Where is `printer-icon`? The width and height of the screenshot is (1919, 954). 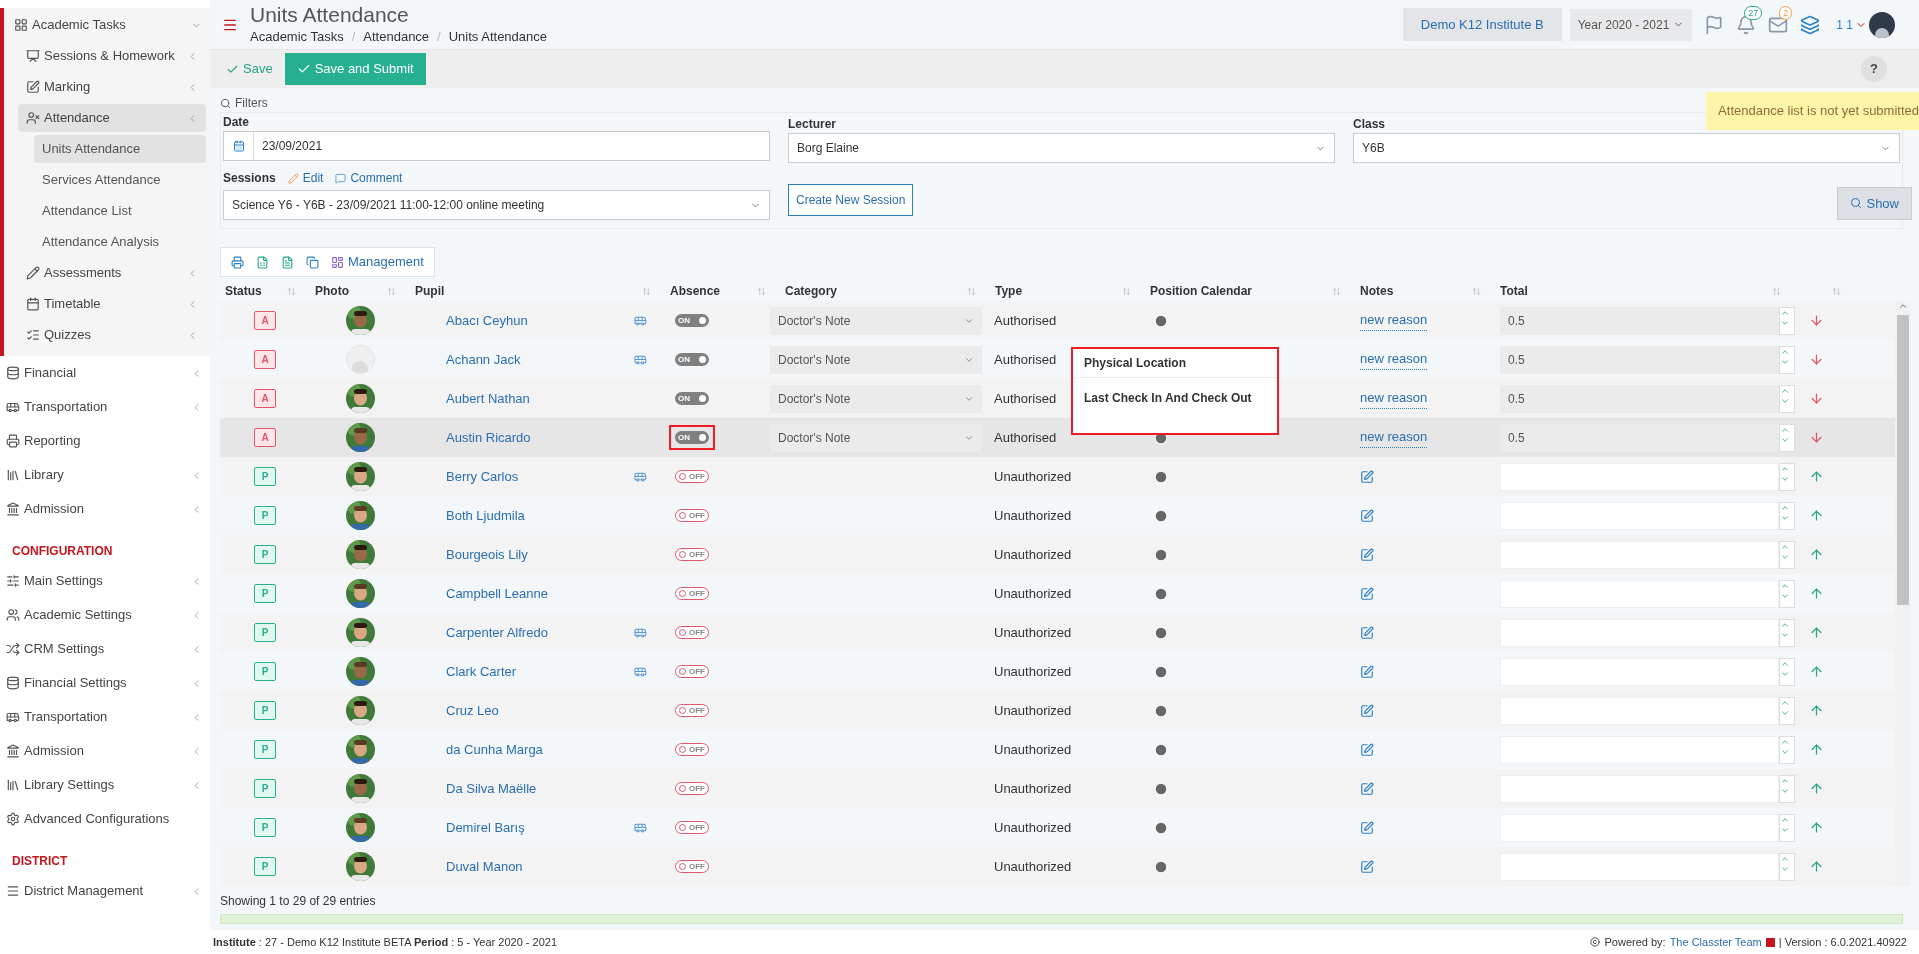 printer-icon is located at coordinates (237, 262).